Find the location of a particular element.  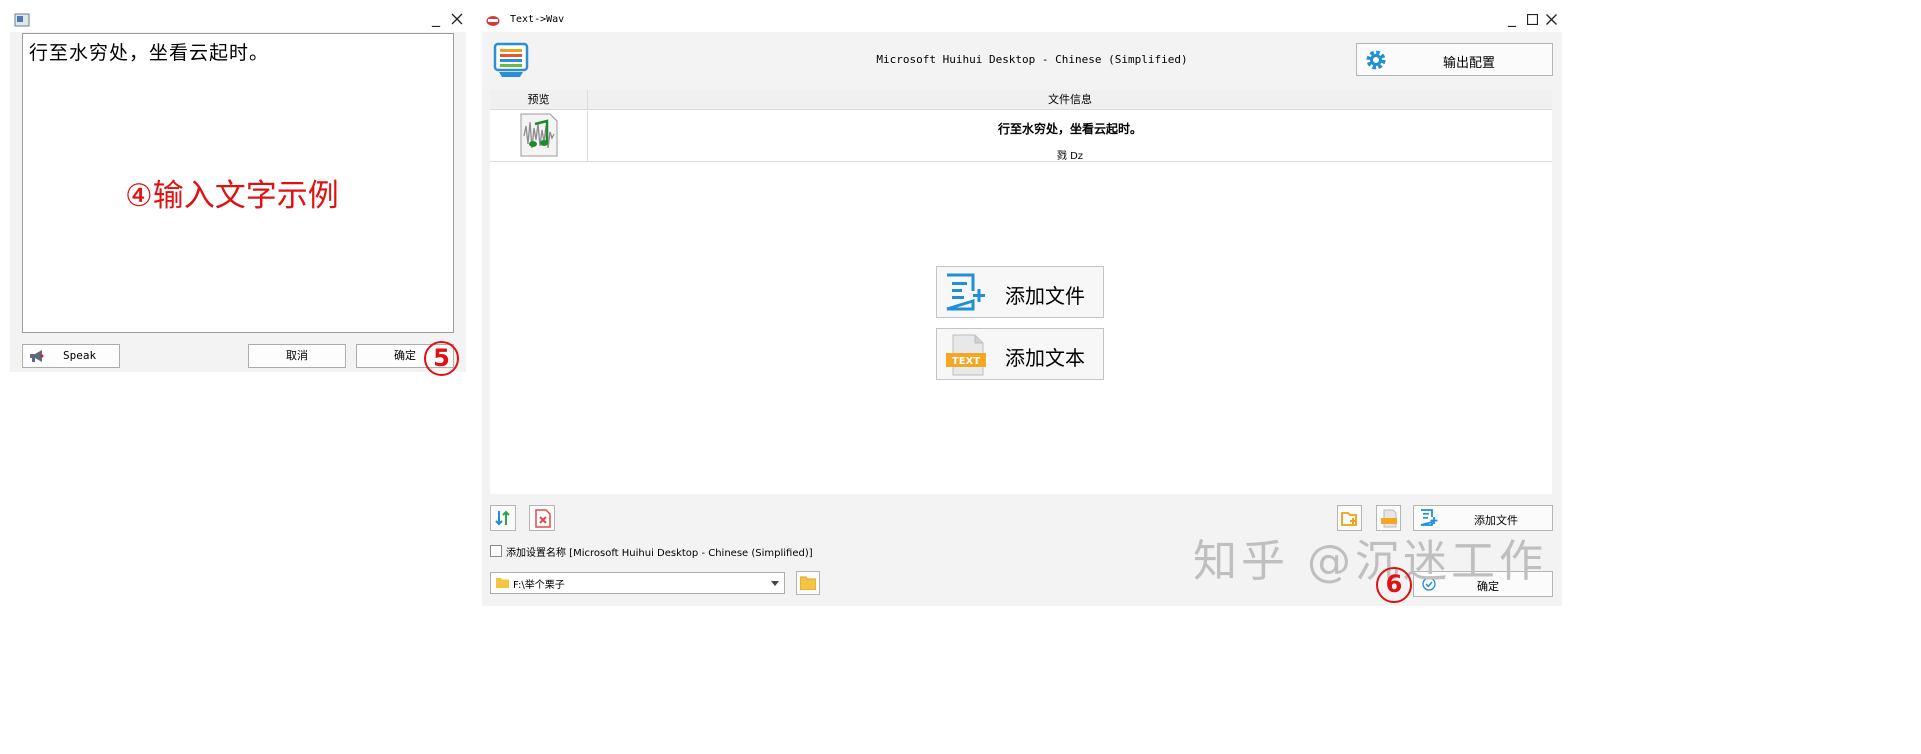

chevron-down-icon is located at coordinates (775, 583).